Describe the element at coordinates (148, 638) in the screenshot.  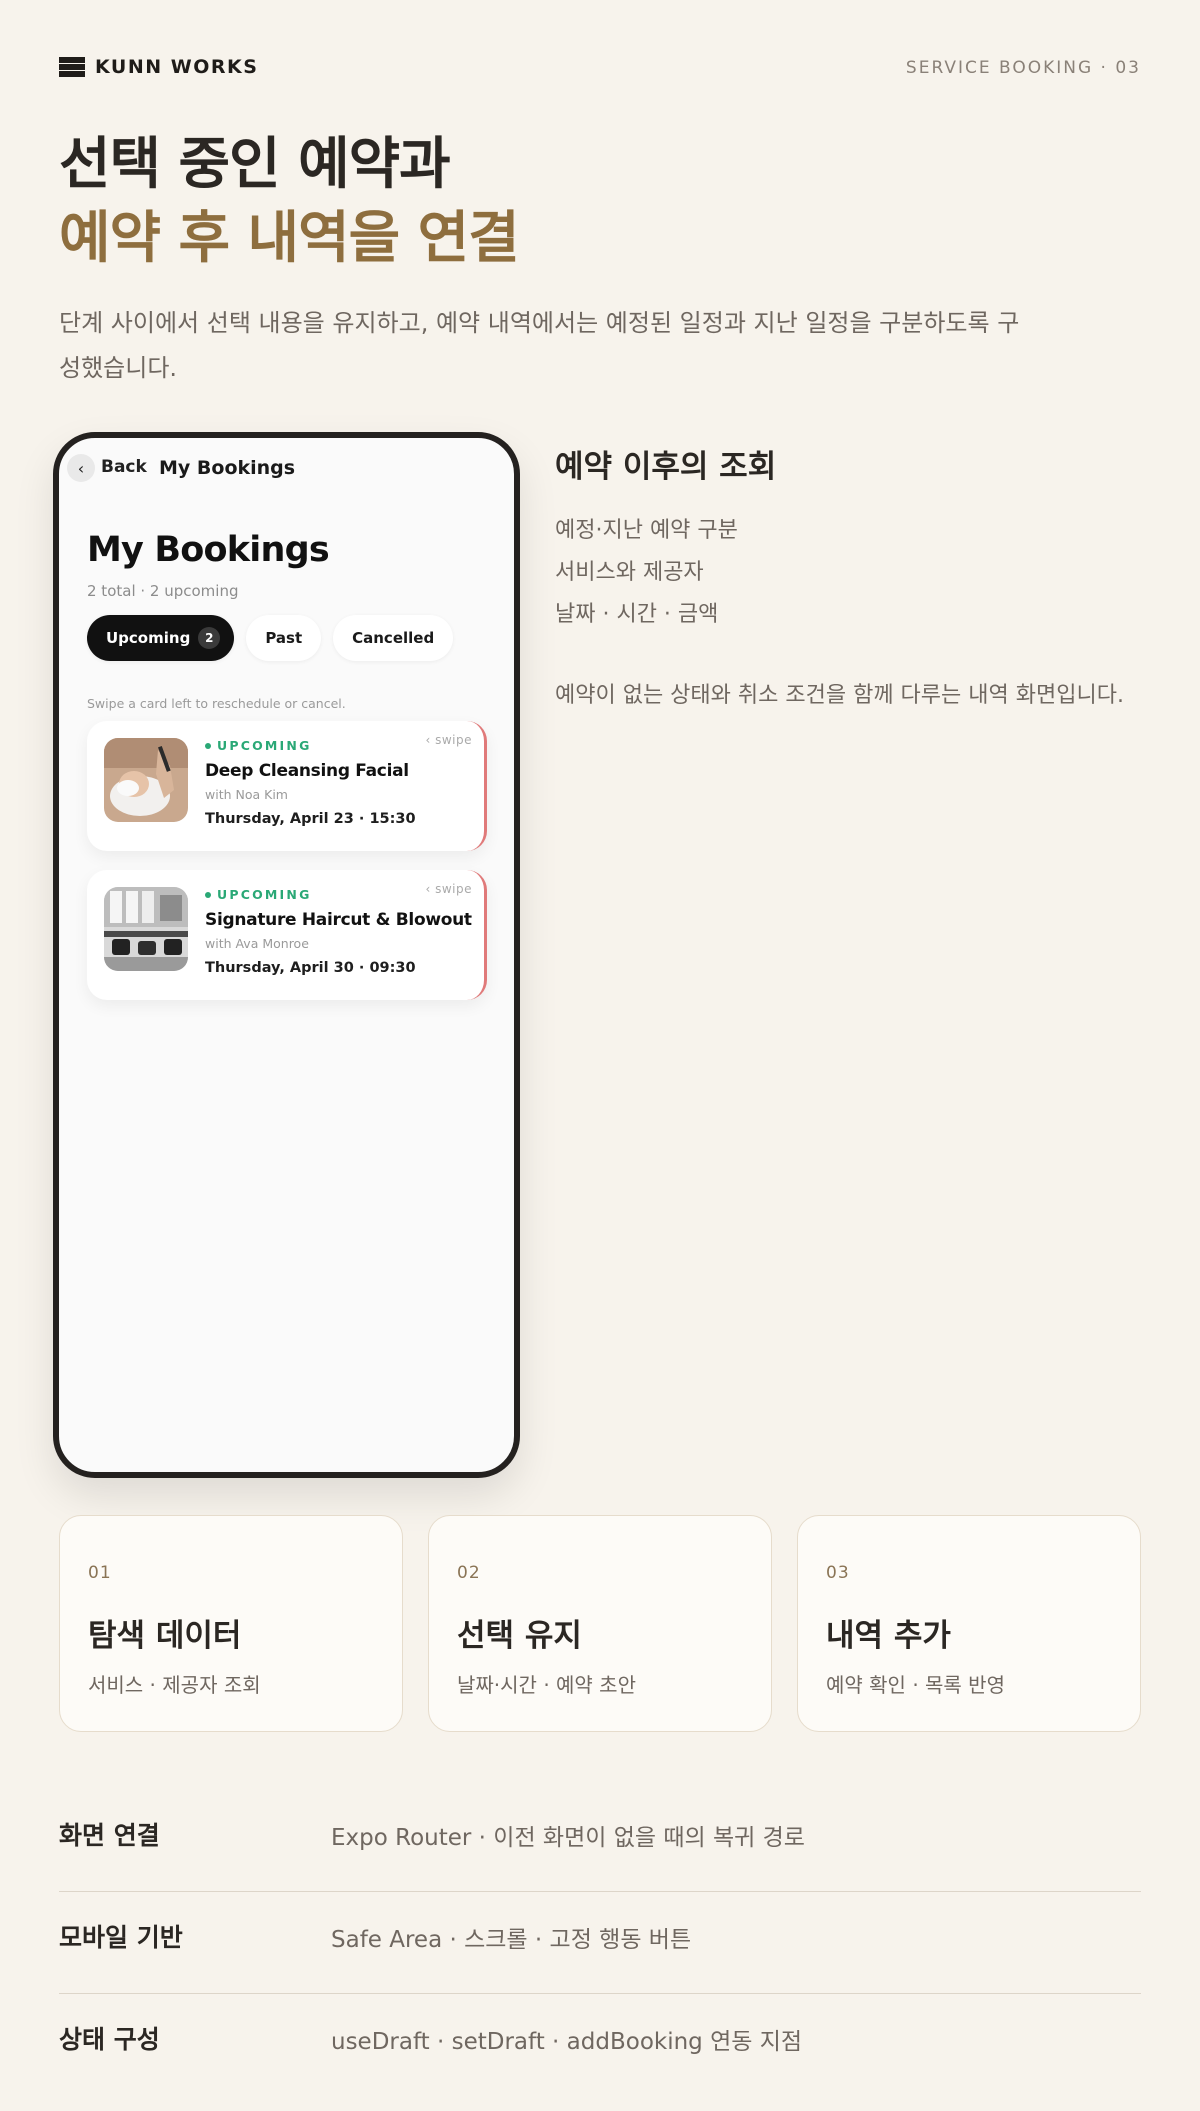
I see `tab-upcoming-label: Upcoming` at that location.